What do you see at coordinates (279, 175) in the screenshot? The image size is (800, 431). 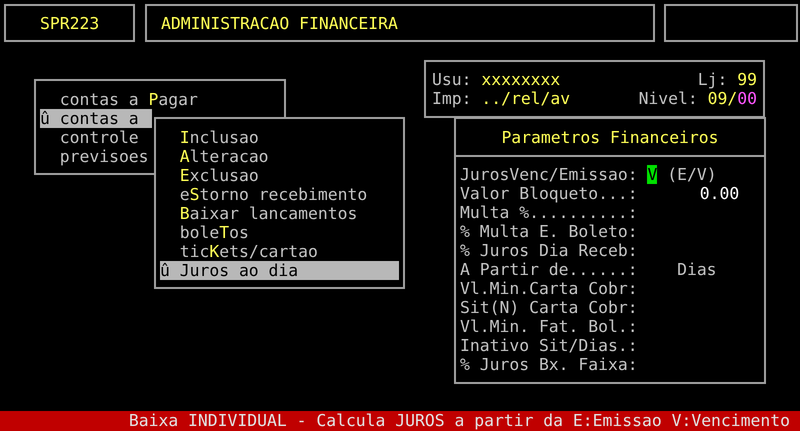 I see `menu-item: Exclusao` at bounding box center [279, 175].